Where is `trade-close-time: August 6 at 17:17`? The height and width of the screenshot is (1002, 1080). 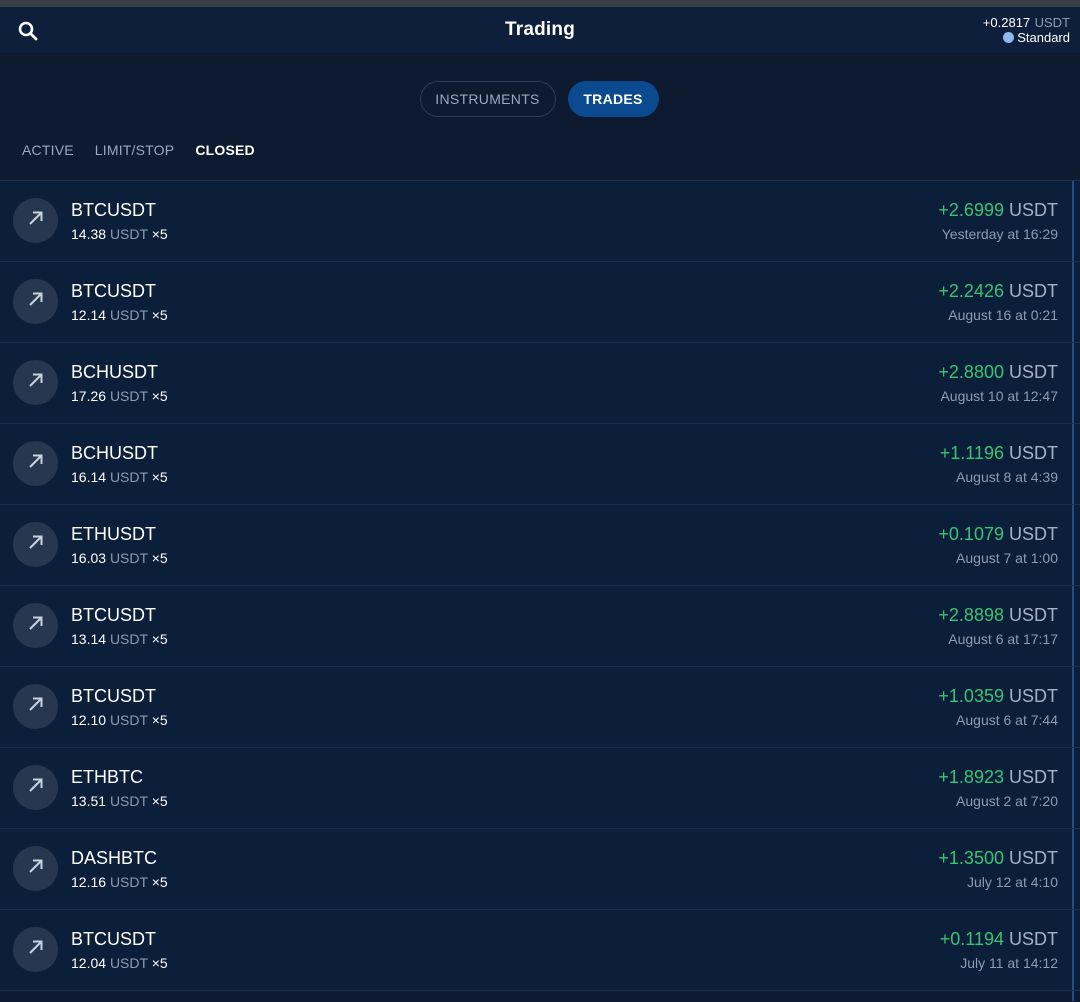
trade-close-time: August 6 at 17:17 is located at coordinates (1003, 639).